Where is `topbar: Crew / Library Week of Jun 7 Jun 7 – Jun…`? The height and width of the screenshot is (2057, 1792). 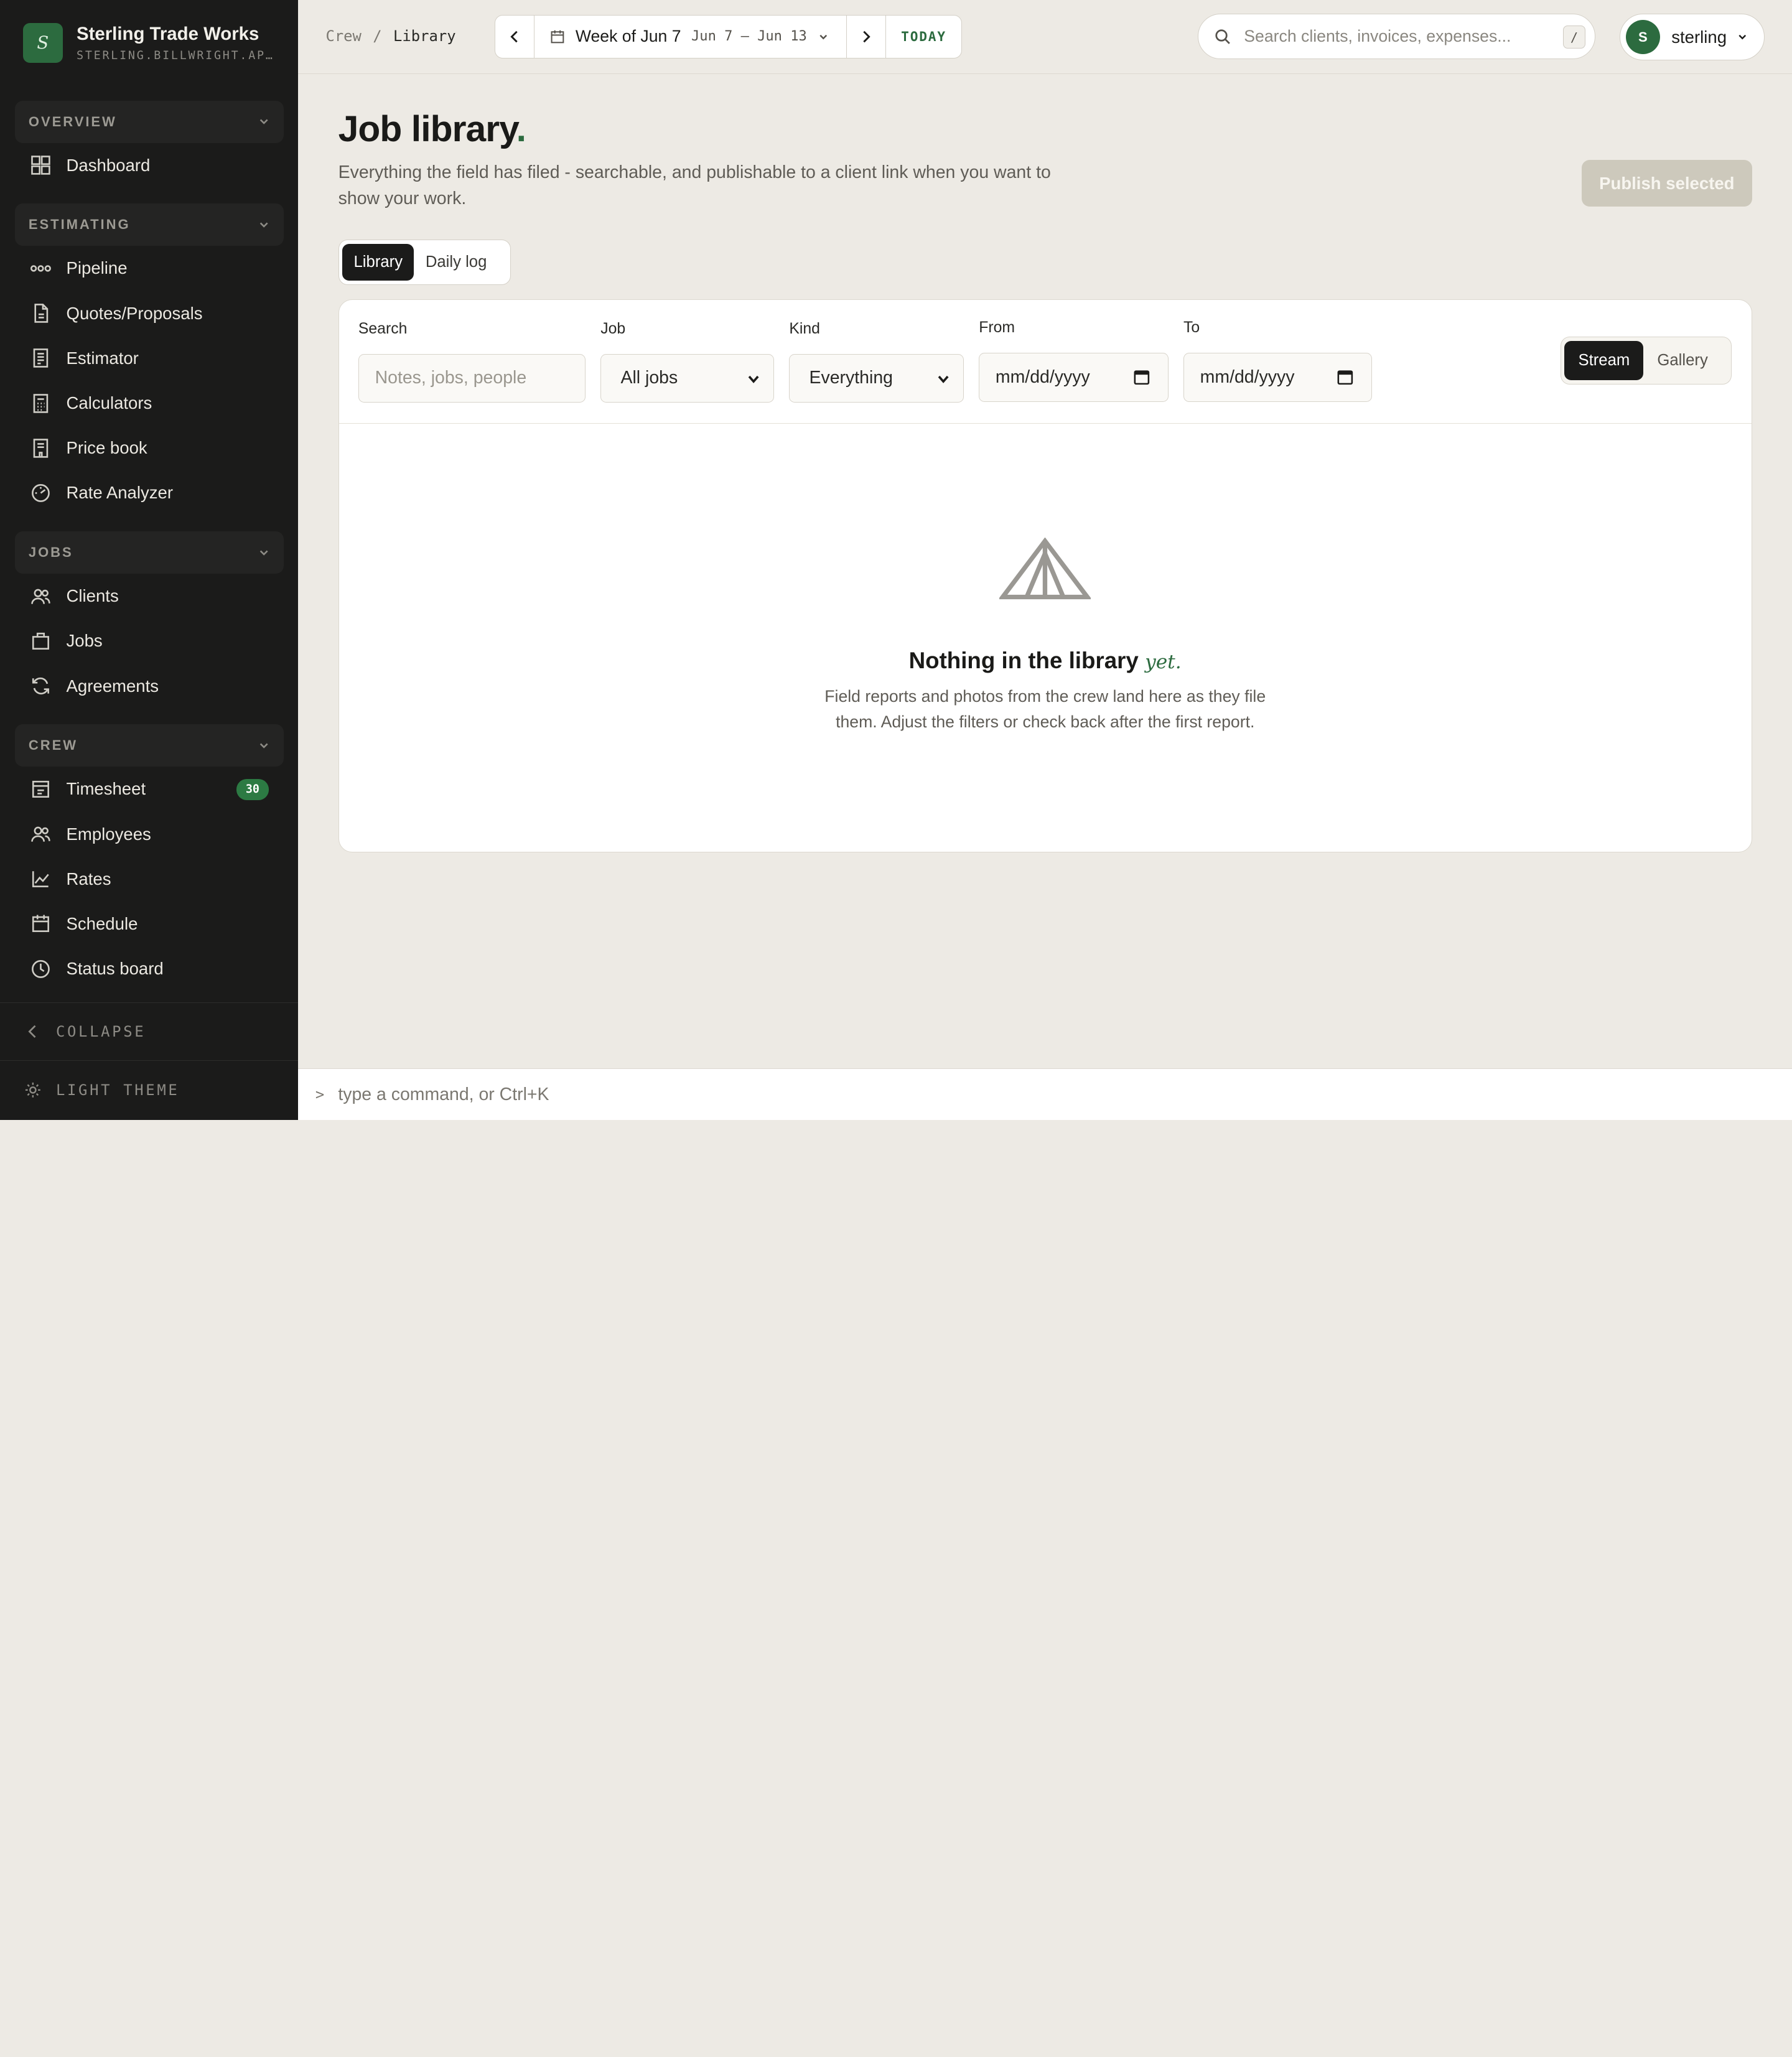
topbar: Crew / Library Week of Jun 7 Jun 7 – Jun… is located at coordinates (1045, 37).